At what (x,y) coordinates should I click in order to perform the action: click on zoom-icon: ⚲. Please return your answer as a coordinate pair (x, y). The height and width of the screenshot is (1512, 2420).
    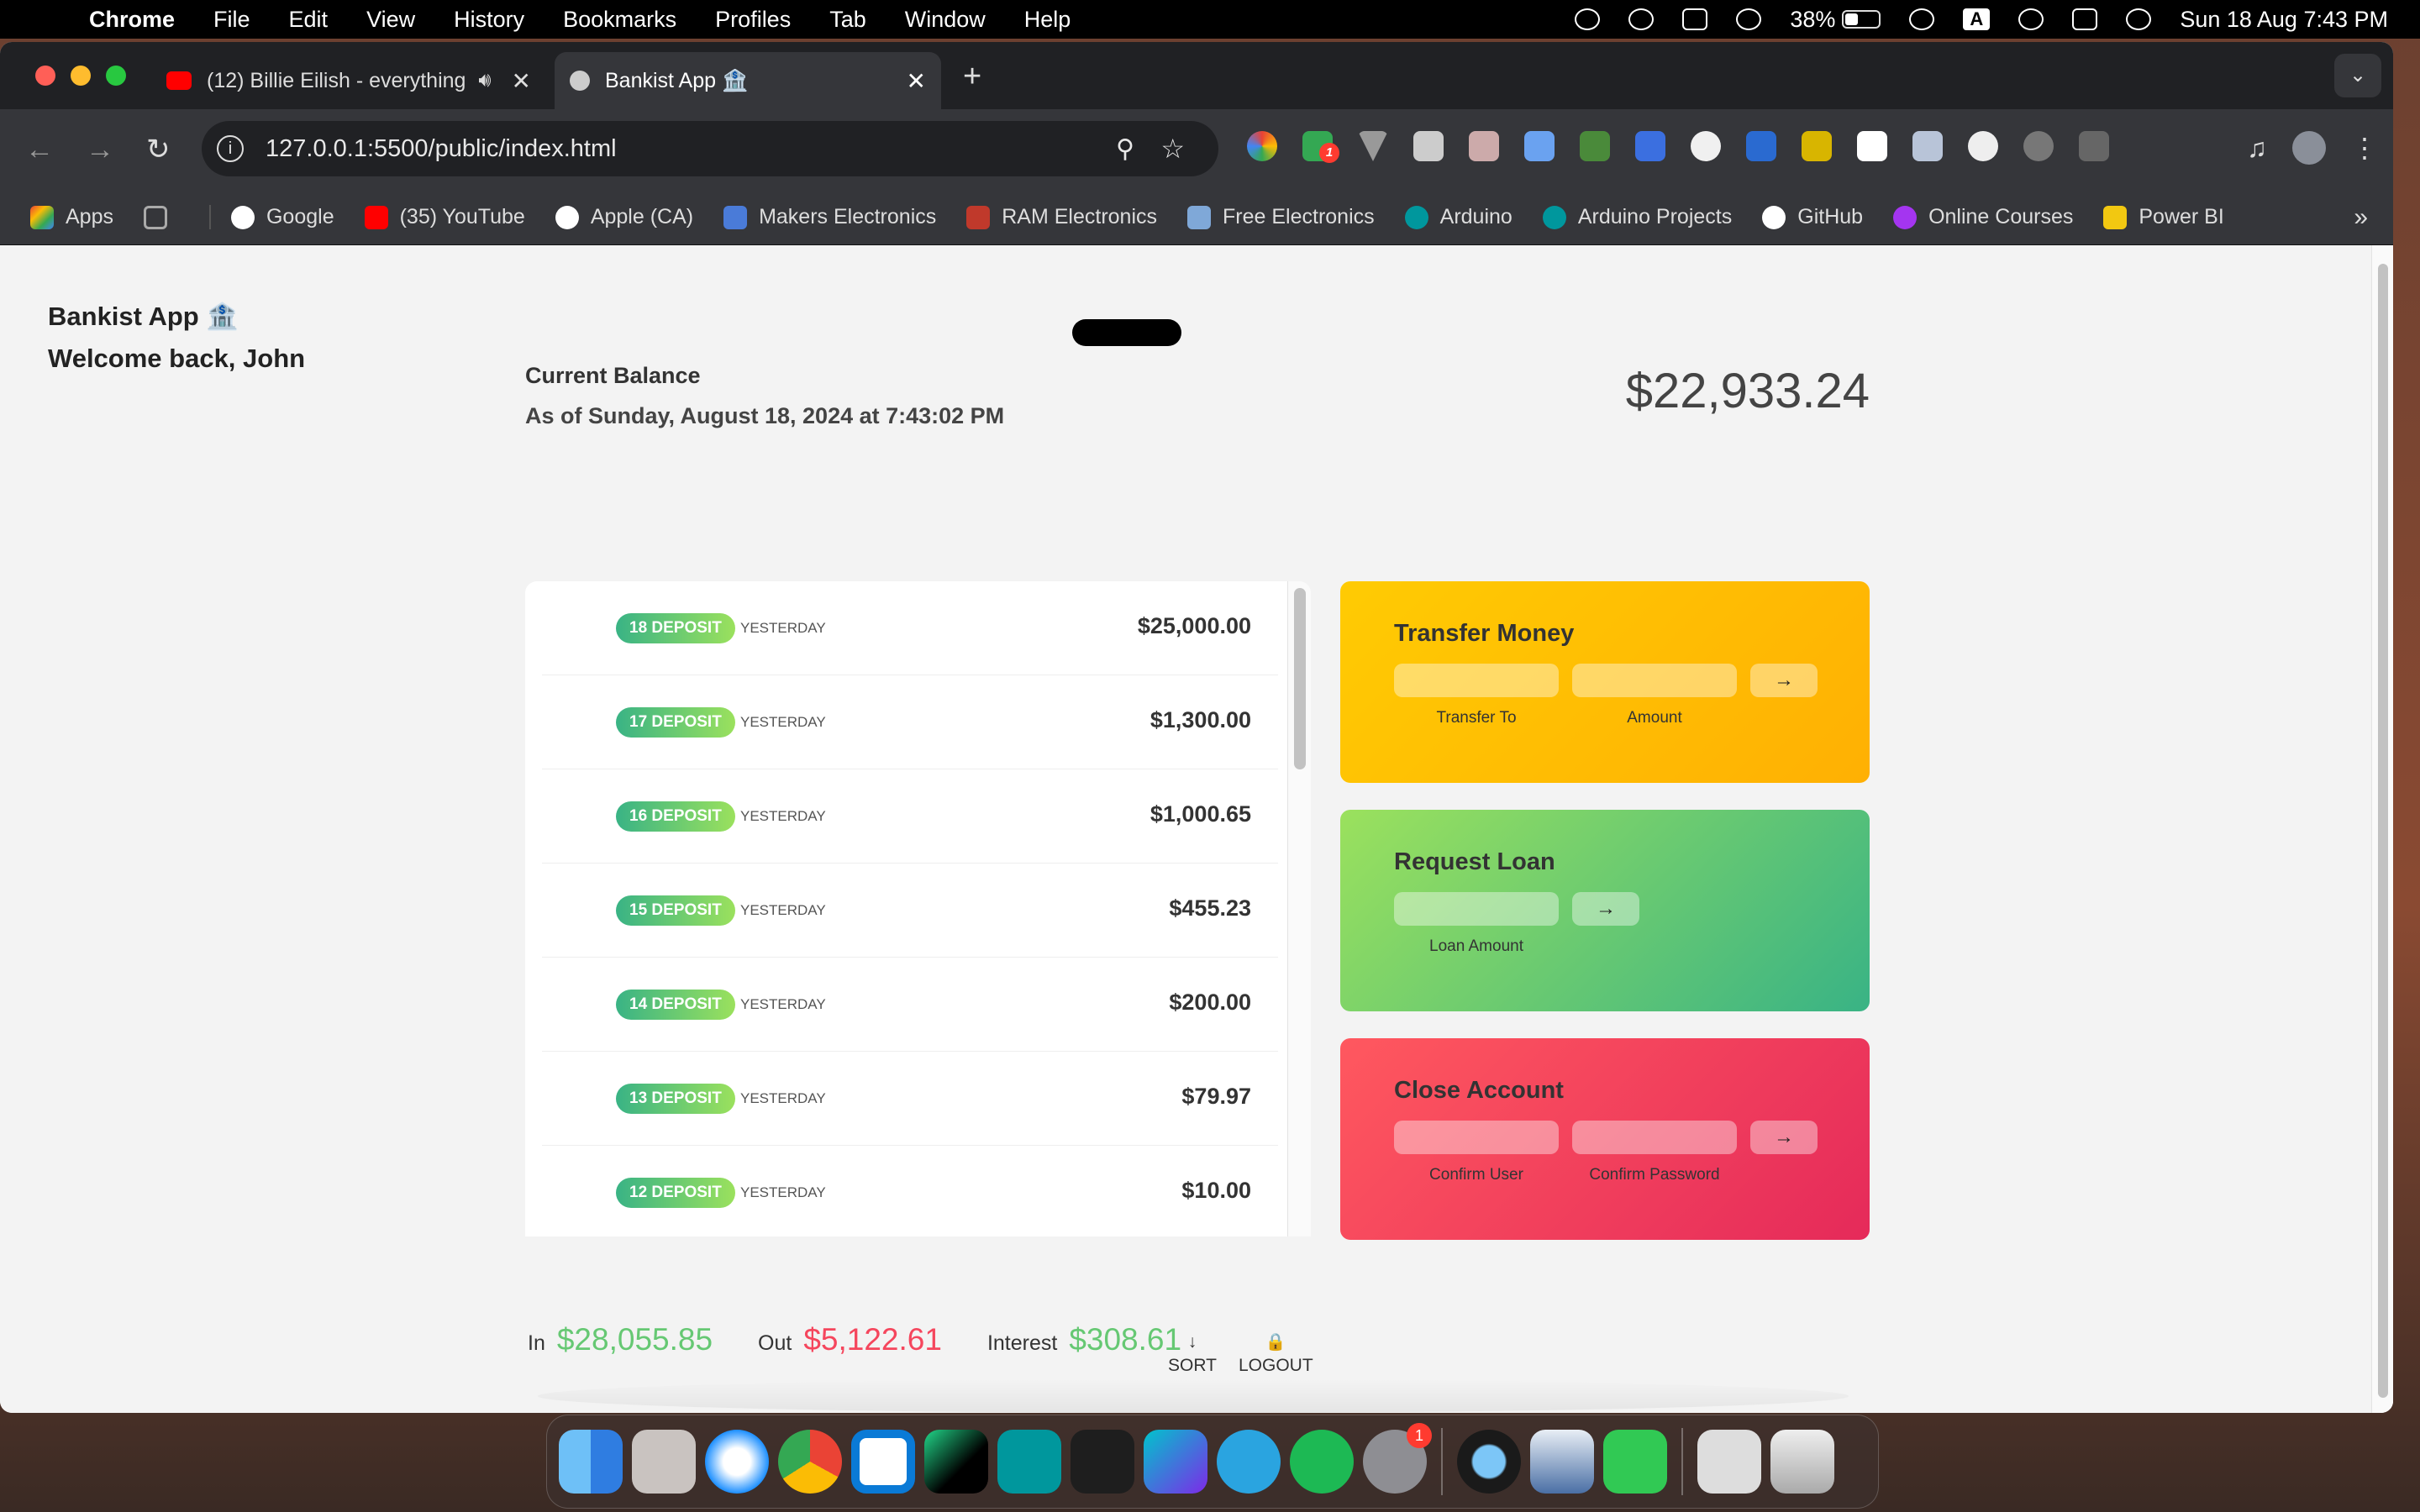
    Looking at the image, I should click on (1125, 149).